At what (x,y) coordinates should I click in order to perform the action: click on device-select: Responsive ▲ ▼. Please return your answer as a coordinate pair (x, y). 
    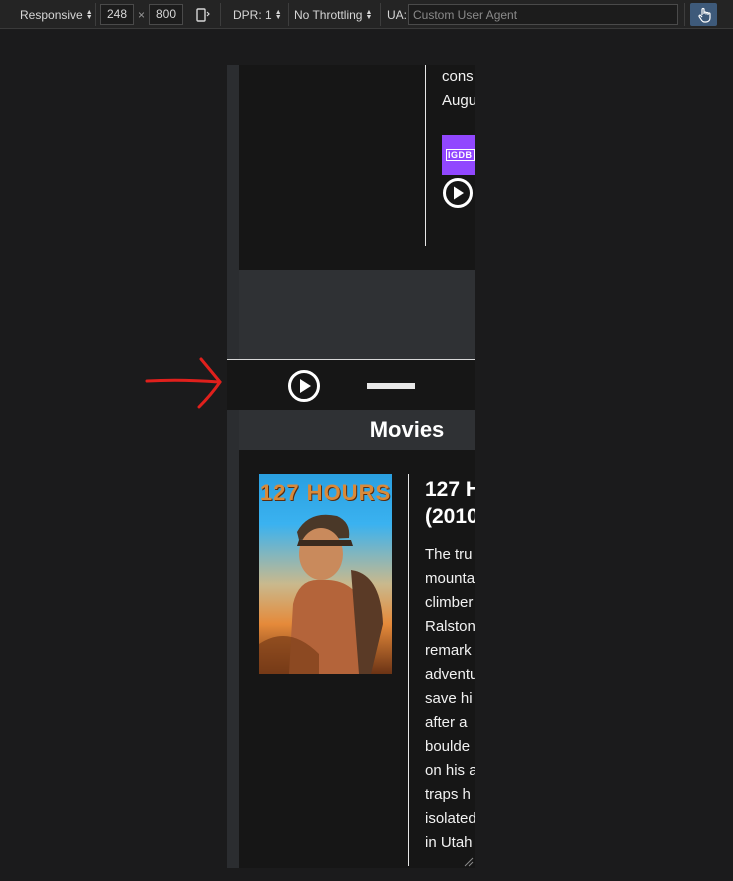
    Looking at the image, I should click on (56, 14).